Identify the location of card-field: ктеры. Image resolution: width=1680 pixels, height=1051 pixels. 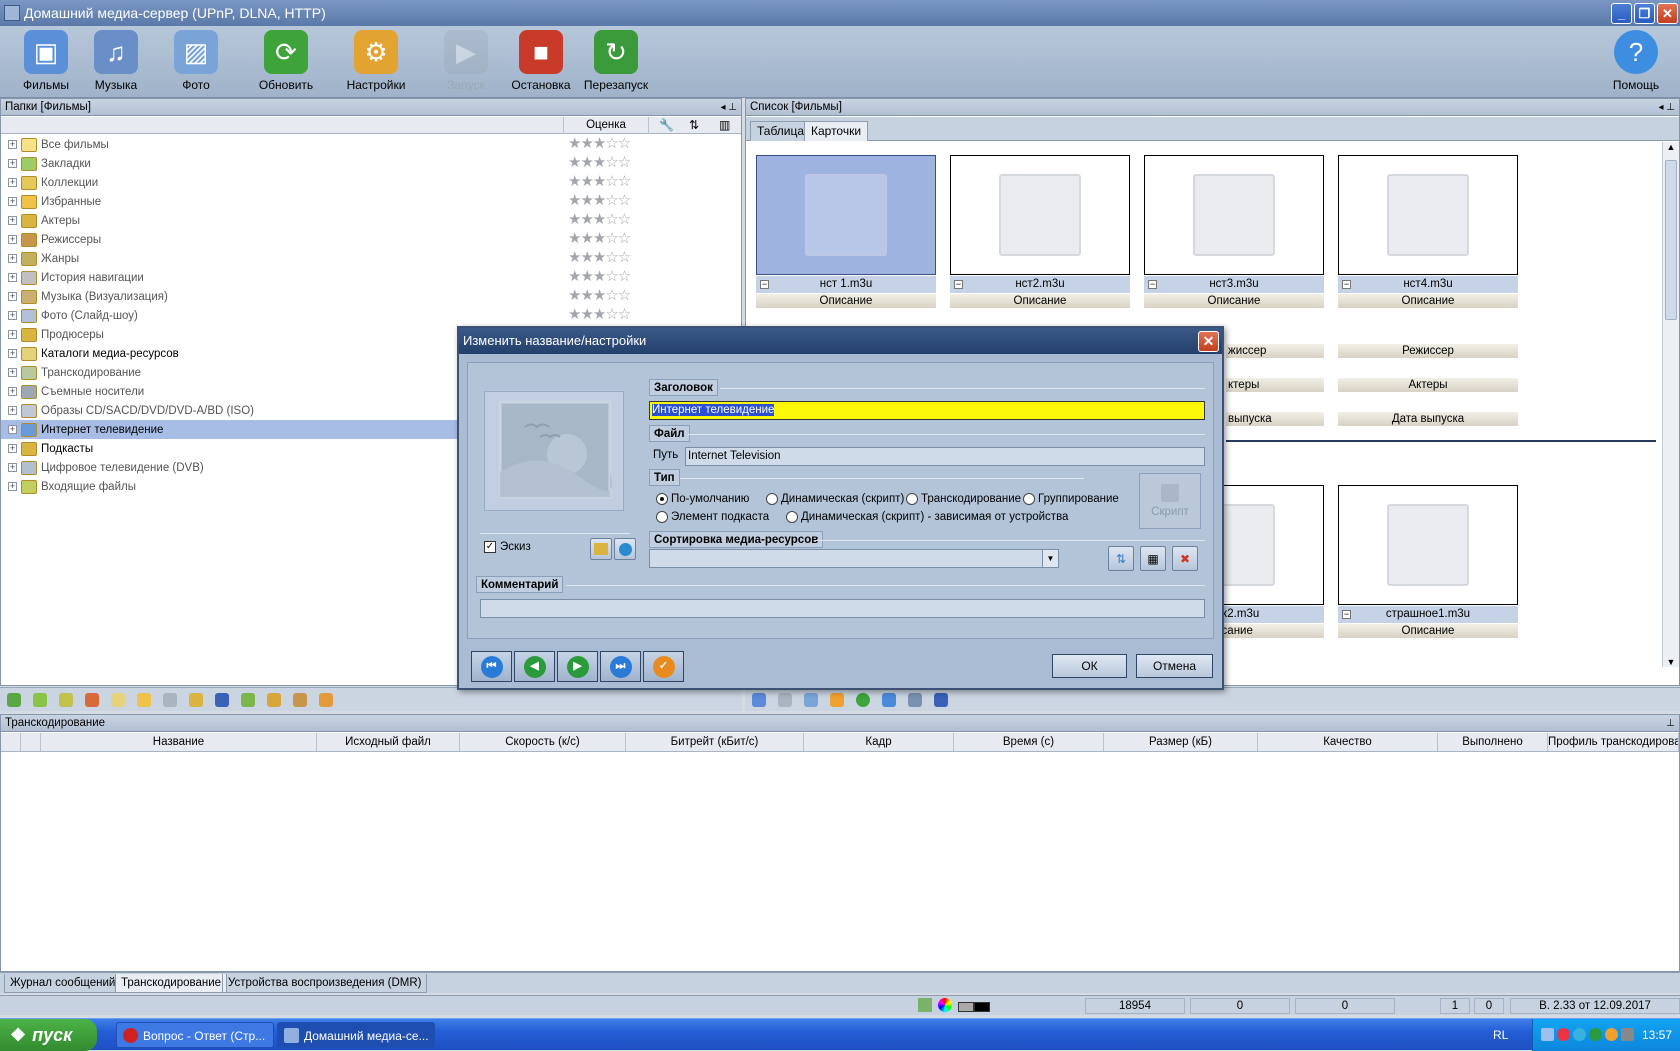
(1275, 385).